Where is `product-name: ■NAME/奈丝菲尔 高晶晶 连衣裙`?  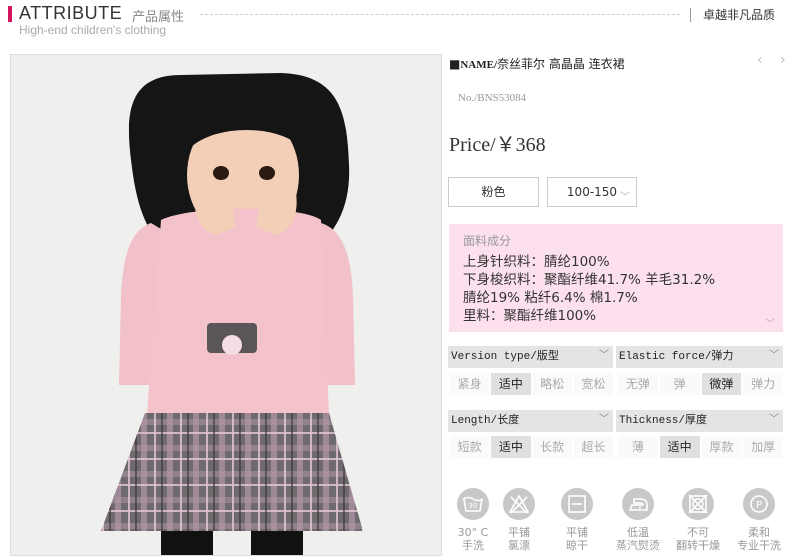
product-name: ■NAME/奈丝菲尔 高晶晶 连衣裙 is located at coordinates (537, 64).